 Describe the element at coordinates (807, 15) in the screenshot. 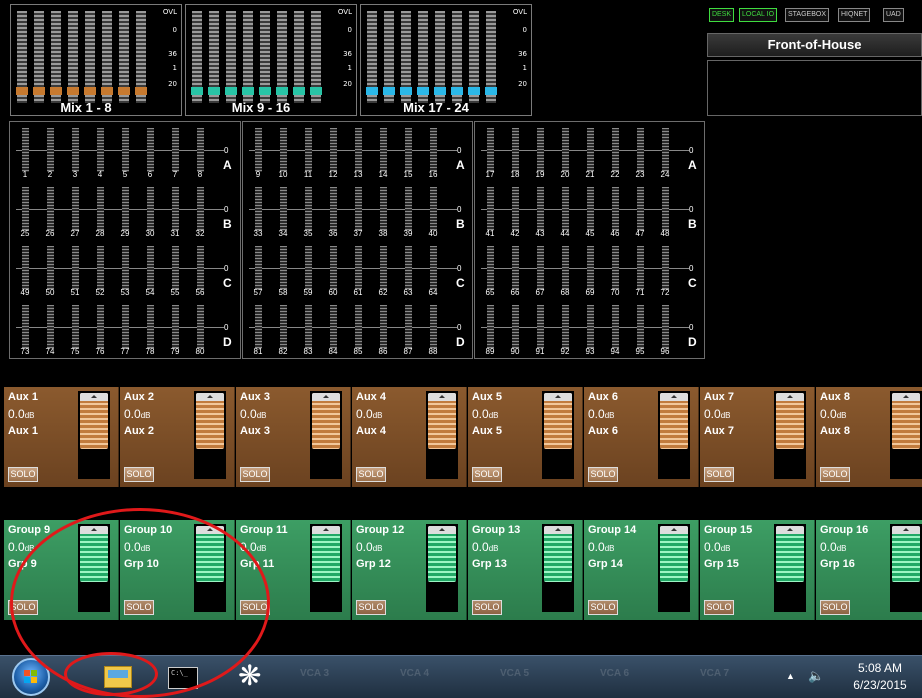

I see `status-badge: STAGEBOX` at that location.